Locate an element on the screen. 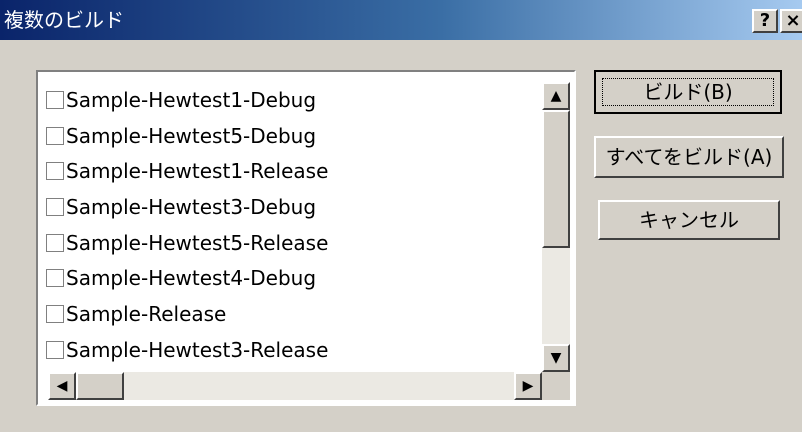 The height and width of the screenshot is (432, 802). list-item: Sample-Hewtest5-Debug is located at coordinates (292, 136).